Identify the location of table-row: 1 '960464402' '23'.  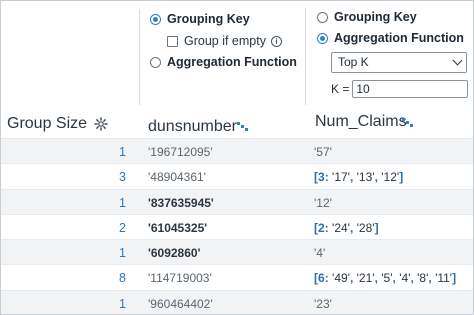
(237, 301).